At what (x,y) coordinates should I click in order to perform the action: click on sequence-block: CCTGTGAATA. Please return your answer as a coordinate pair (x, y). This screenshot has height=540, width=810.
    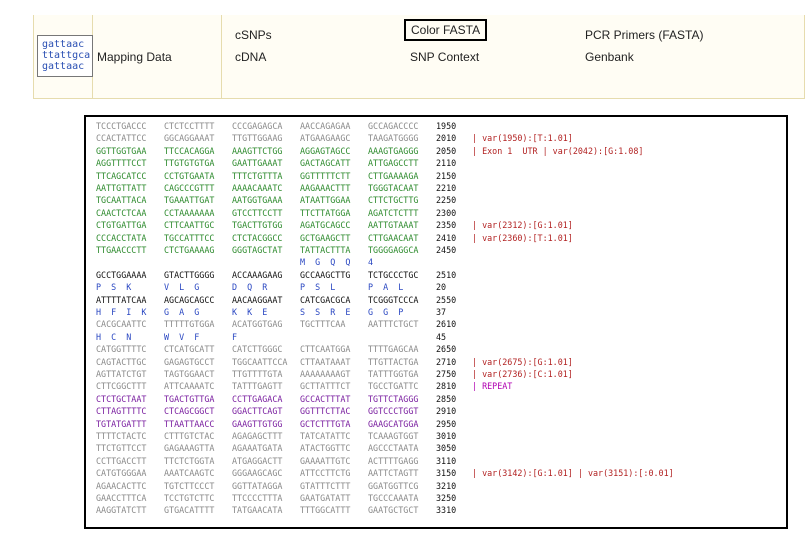
    Looking at the image, I should click on (189, 175).